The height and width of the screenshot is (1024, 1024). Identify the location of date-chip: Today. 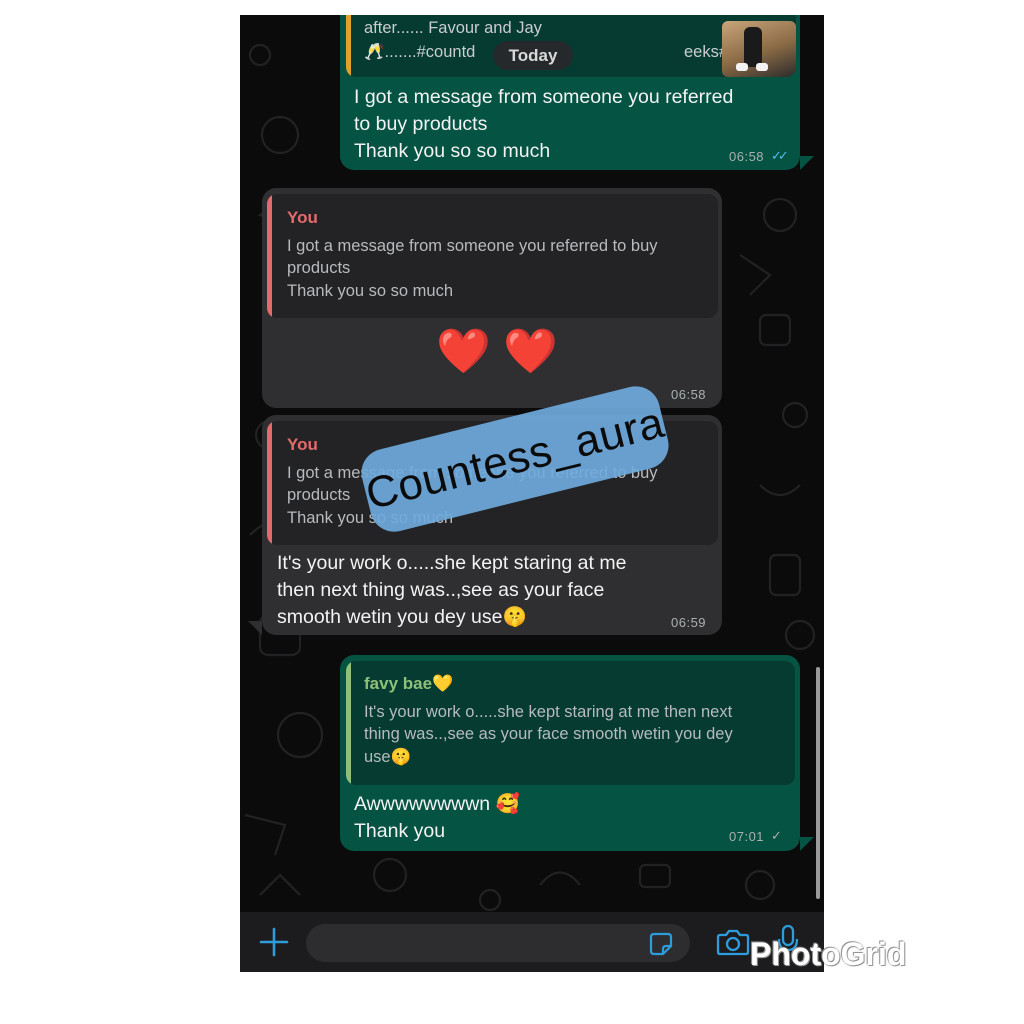
(533, 55).